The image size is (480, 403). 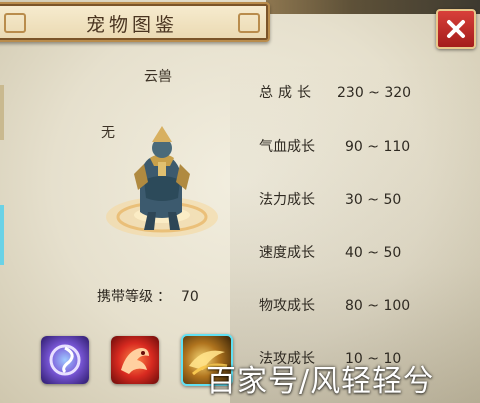 I want to click on close-icon, so click(x=456, y=29).